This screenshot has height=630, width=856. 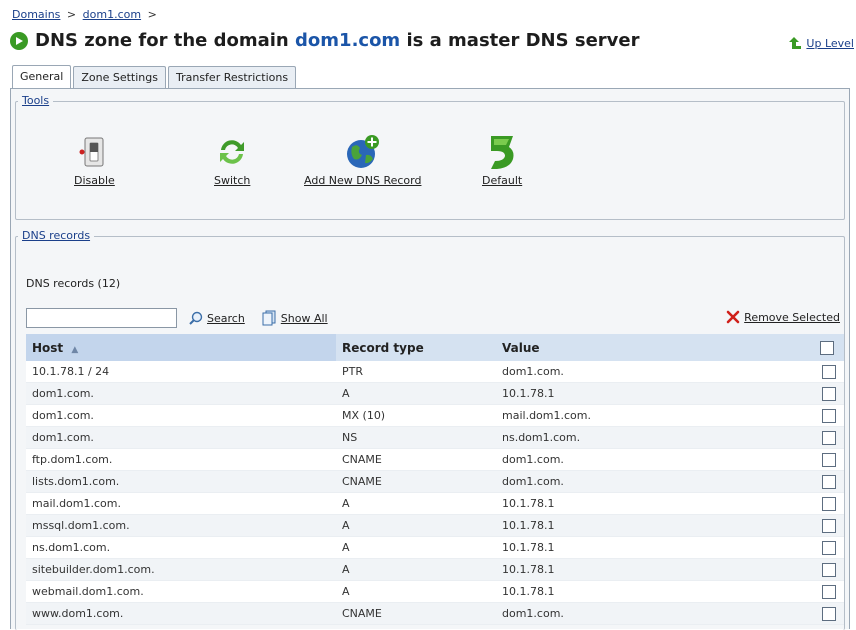 I want to click on cell-host: webmail.dom1.com., so click(x=181, y=591).